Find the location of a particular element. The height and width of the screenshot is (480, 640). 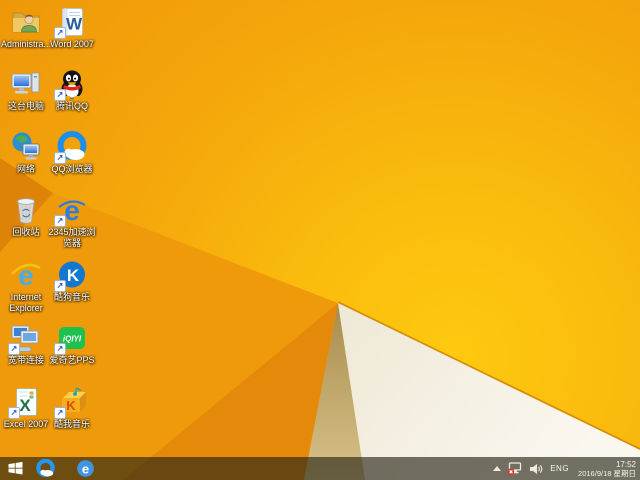

desktop-icon-label: 网络 is located at coordinates (25, 169).